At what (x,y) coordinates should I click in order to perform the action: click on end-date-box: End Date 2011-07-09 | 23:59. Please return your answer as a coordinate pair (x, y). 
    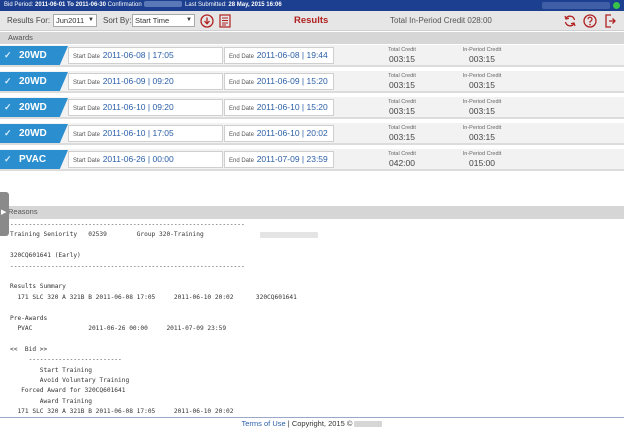
    Looking at the image, I should click on (279, 159).